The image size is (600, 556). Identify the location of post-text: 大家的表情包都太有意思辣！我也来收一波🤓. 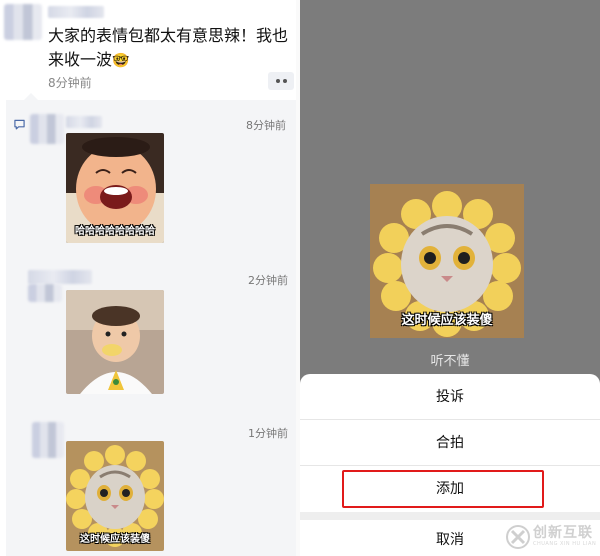
(170, 48).